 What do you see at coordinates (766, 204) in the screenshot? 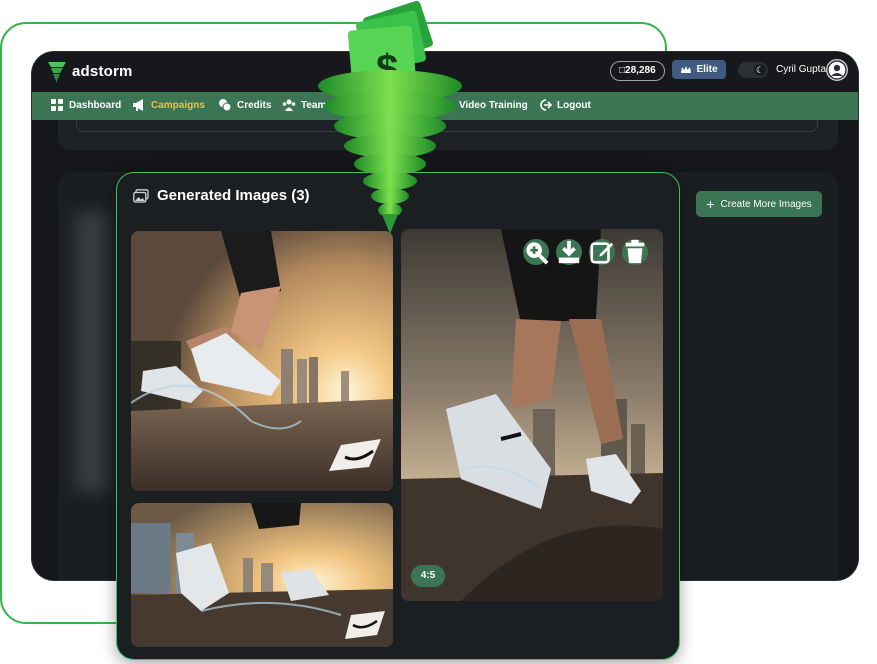
I see `create-more-images-label: Create More Images` at bounding box center [766, 204].